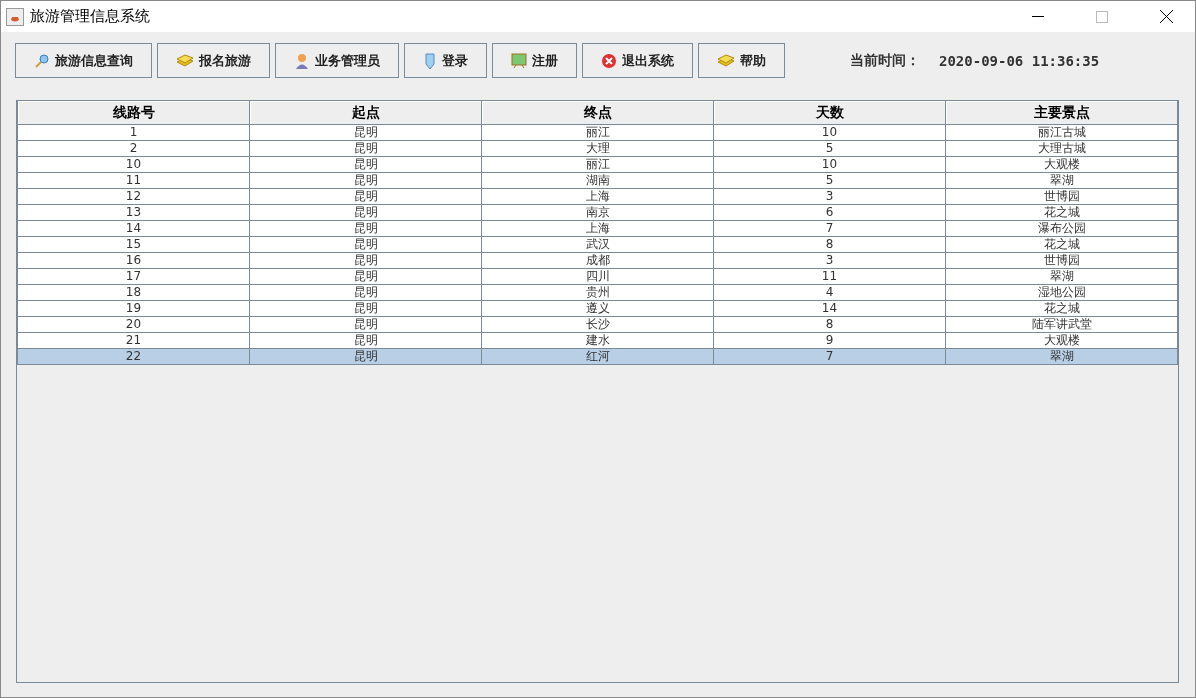 The height and width of the screenshot is (698, 1196). Describe the element at coordinates (829, 113) in the screenshot. I see `column-header: 天数` at that location.